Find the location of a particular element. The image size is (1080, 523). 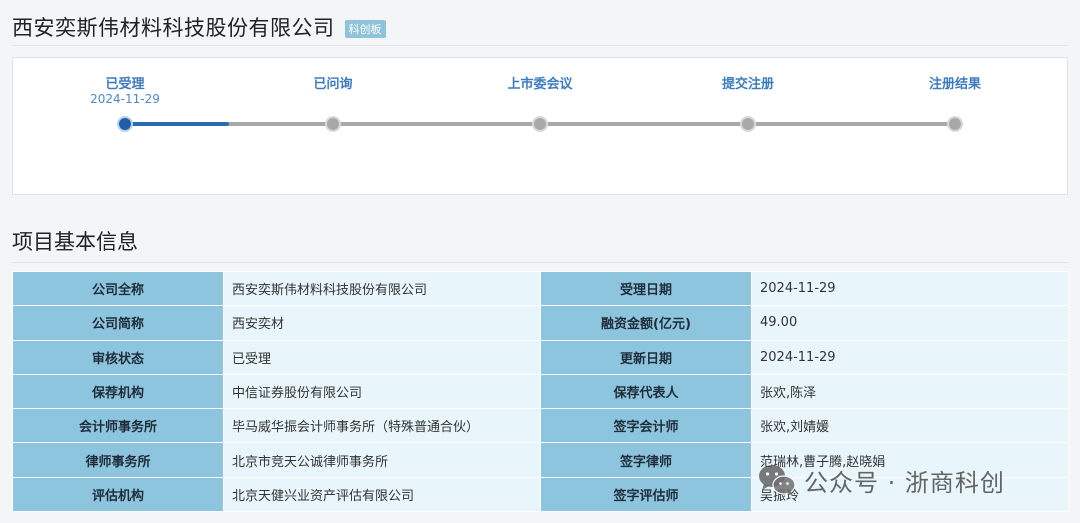

progress-track-fill is located at coordinates (177, 124).